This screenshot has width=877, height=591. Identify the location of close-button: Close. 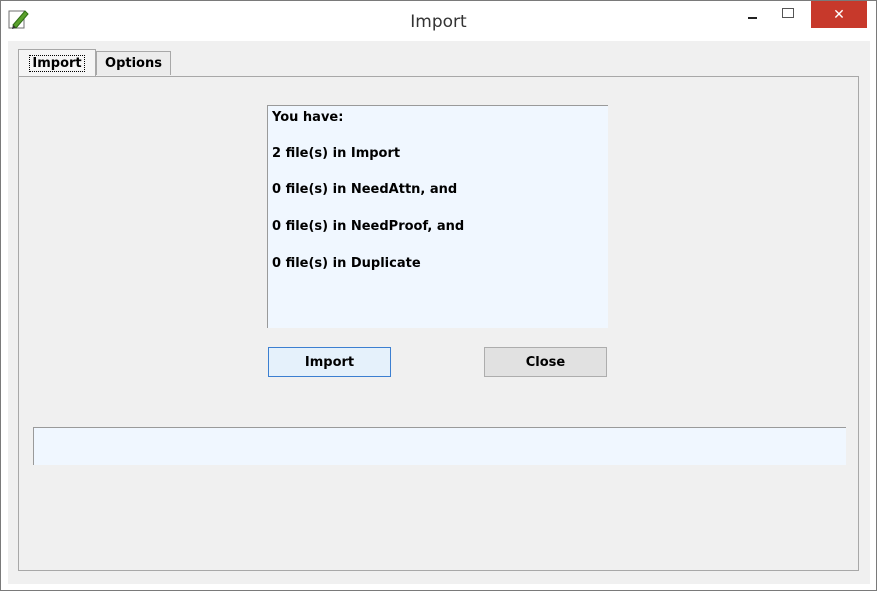
(545, 362).